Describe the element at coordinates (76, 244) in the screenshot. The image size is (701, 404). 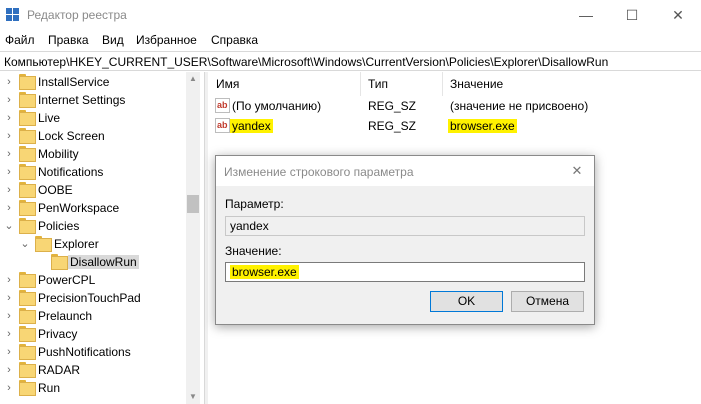
I see `tree-item-label: Explorer` at that location.